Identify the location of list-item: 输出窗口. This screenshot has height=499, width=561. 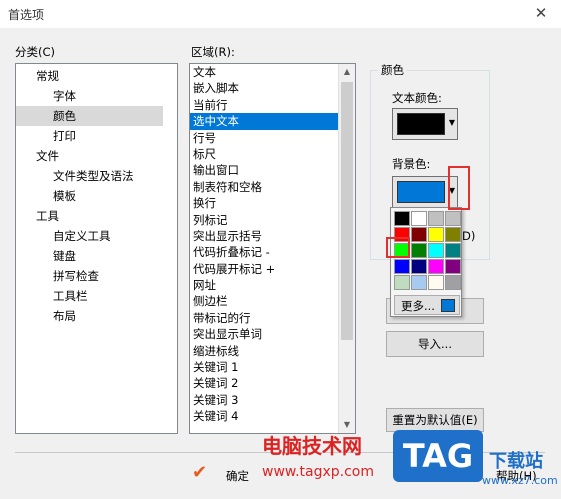
(264, 170).